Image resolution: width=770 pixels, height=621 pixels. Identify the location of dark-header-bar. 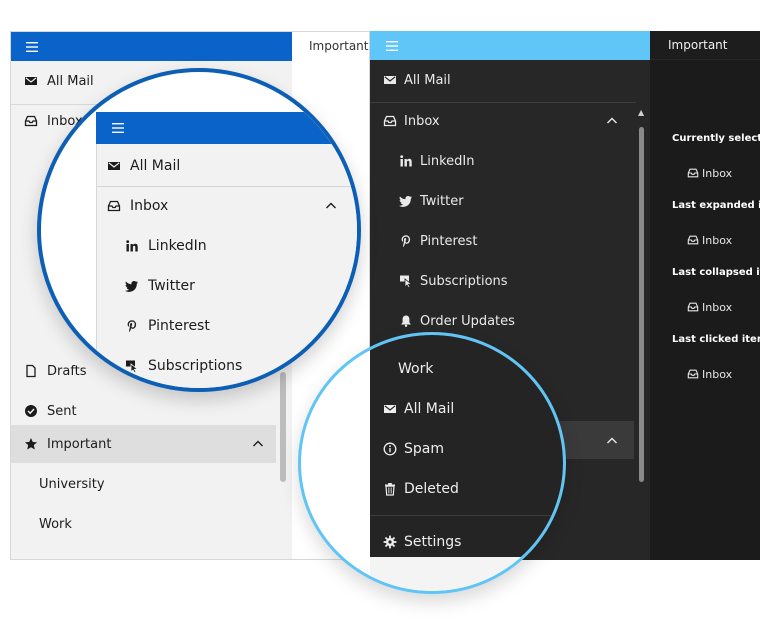
(510, 45).